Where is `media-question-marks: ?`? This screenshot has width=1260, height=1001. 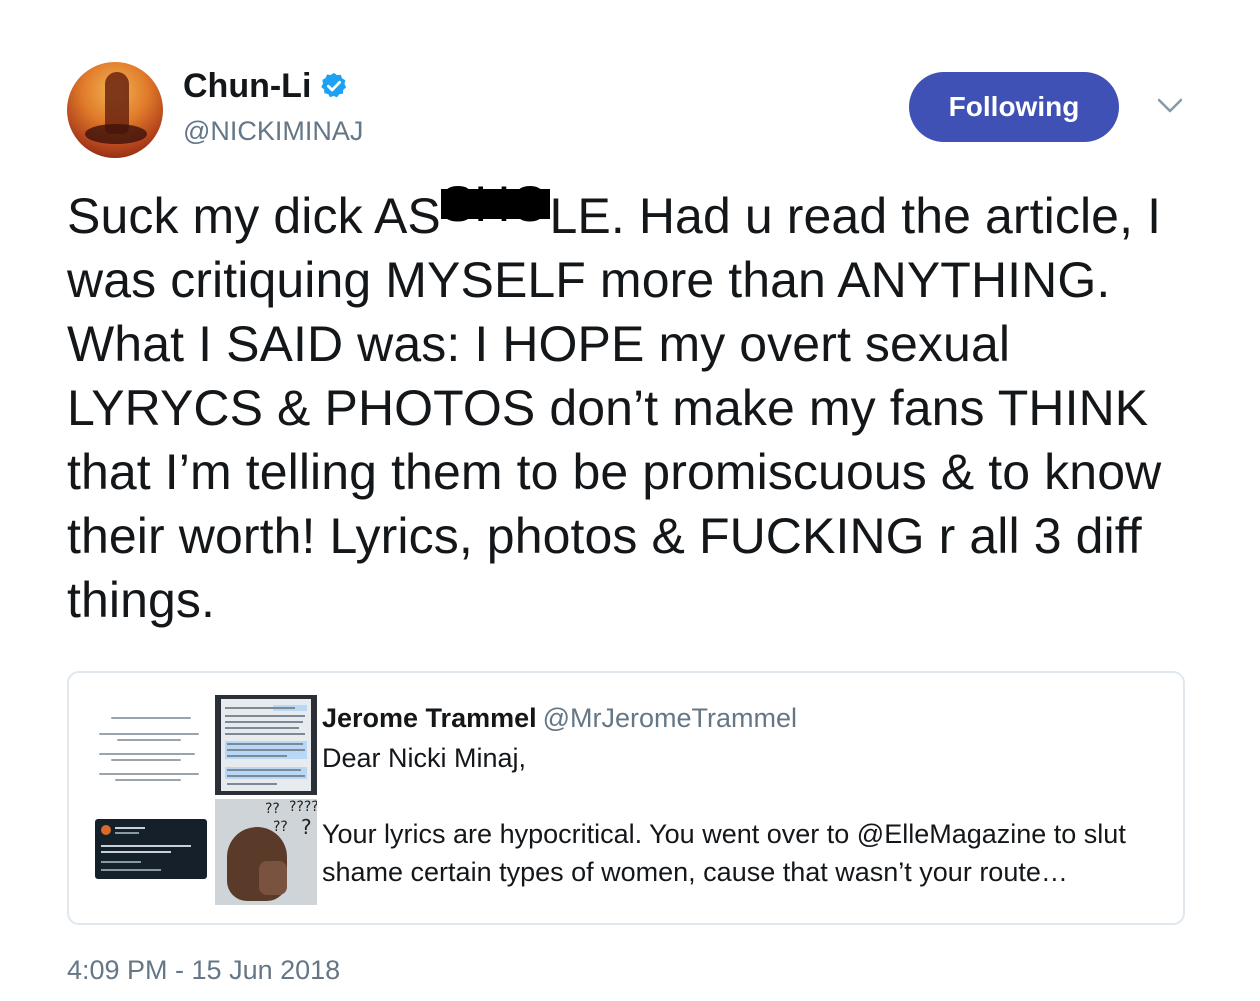
media-question-marks: ? is located at coordinates (306, 827).